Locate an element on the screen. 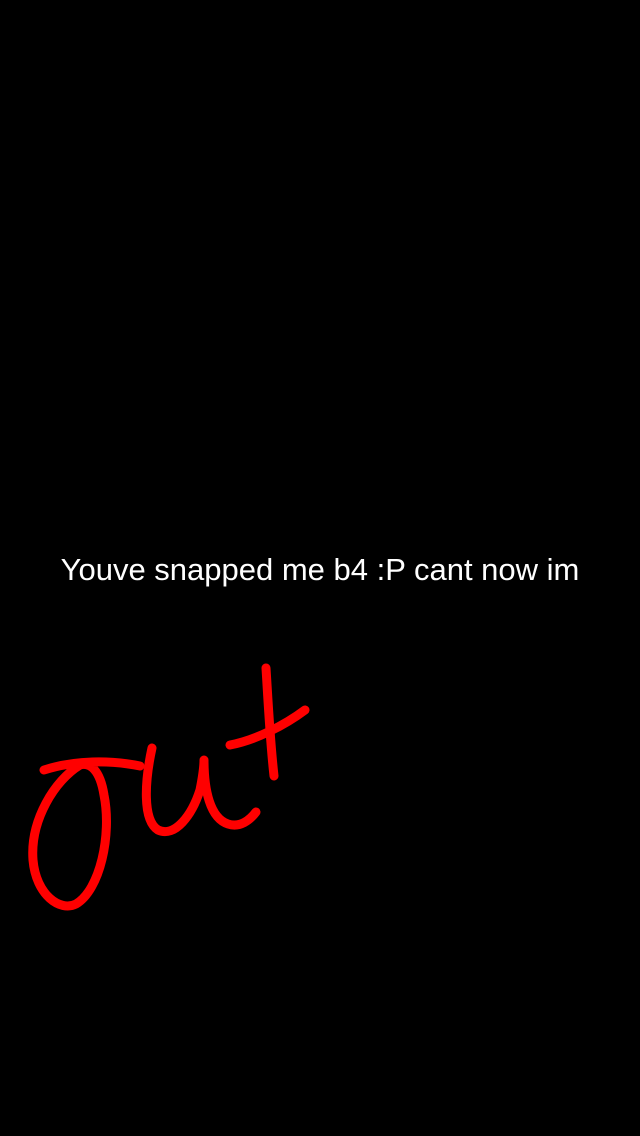  doodle-letter-t is located at coordinates (267, 722).